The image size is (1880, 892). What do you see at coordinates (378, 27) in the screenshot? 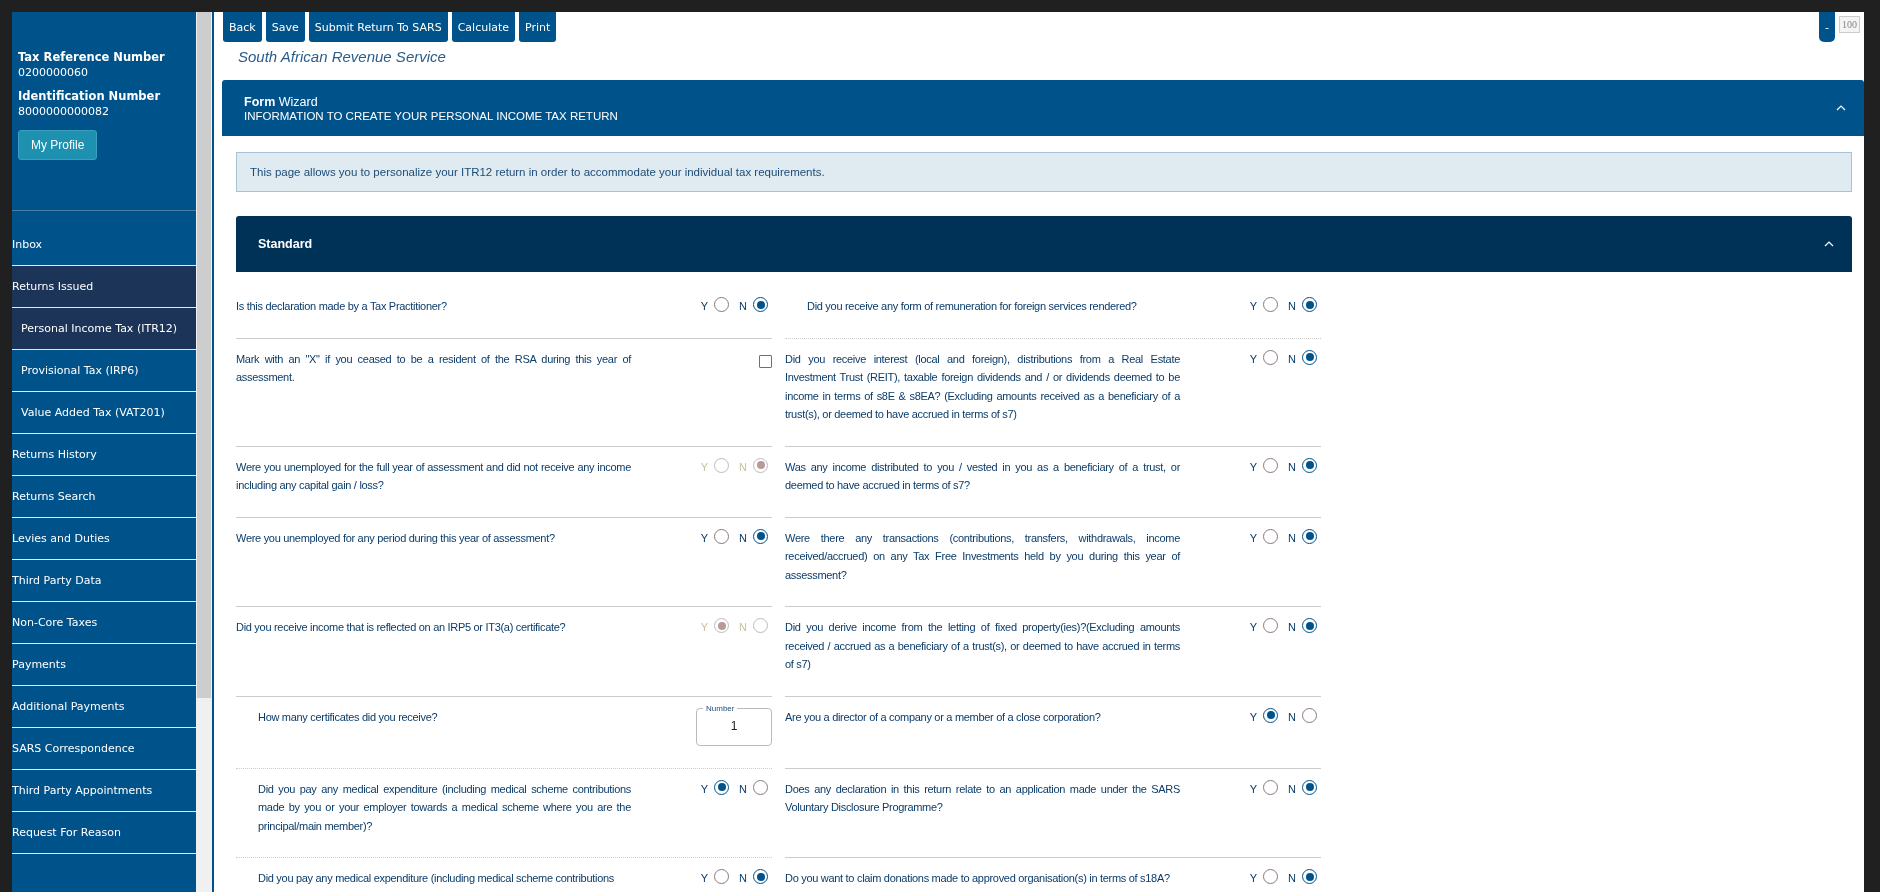
I see `toolbar-button: Submit Return To SARS` at bounding box center [378, 27].